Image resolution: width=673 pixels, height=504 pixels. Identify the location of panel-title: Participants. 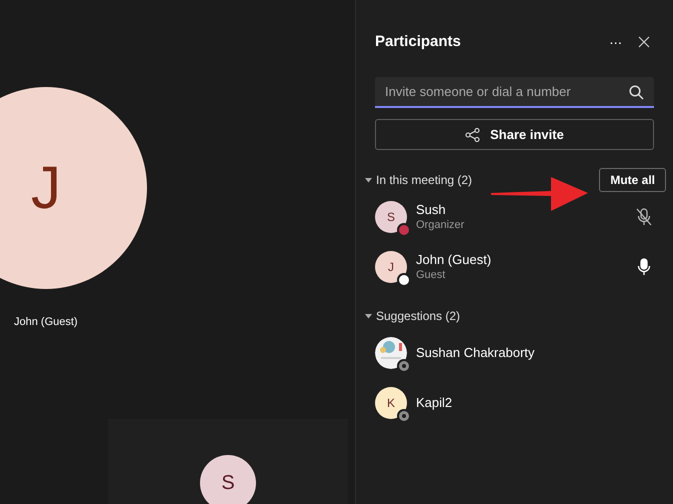
(418, 42).